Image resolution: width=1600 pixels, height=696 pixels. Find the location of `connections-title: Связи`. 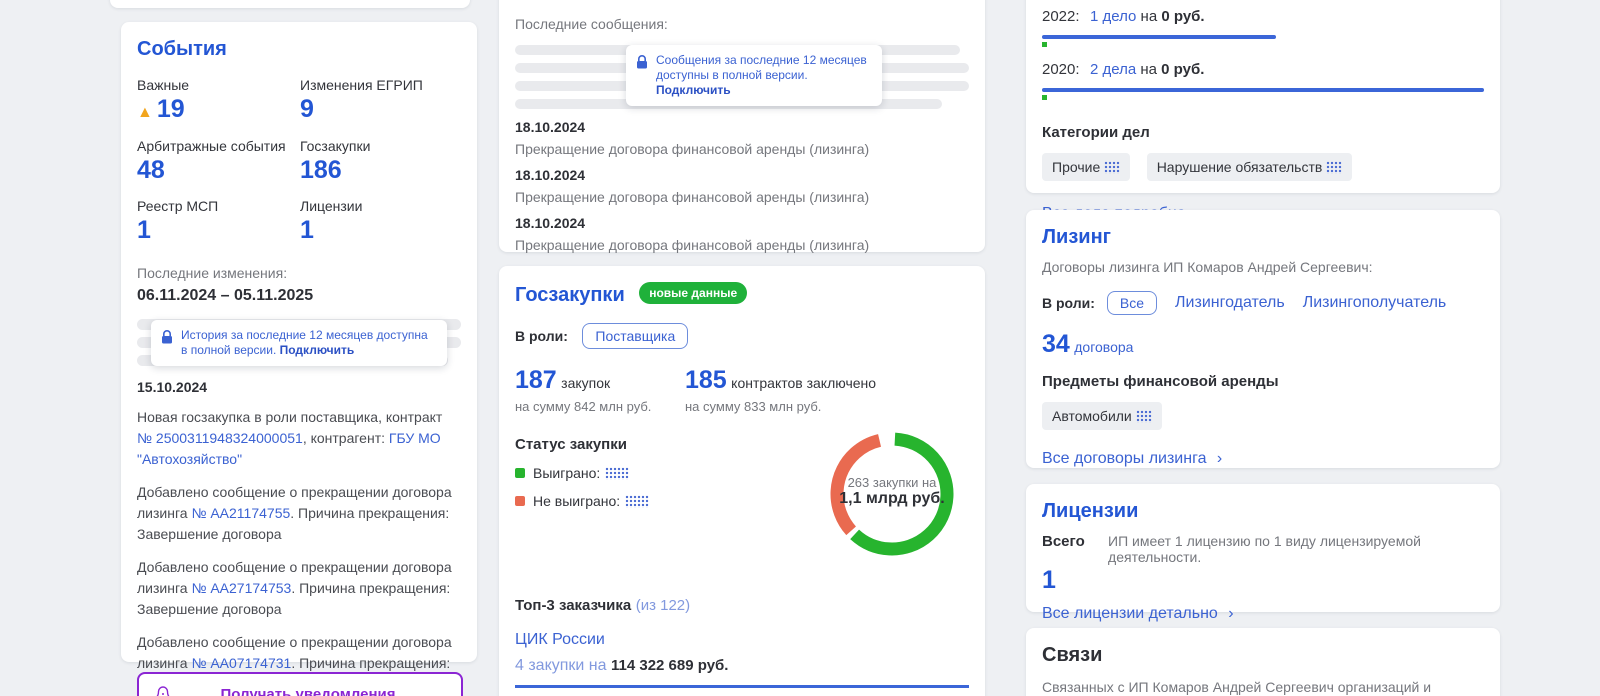

connections-title: Связи is located at coordinates (1072, 655).